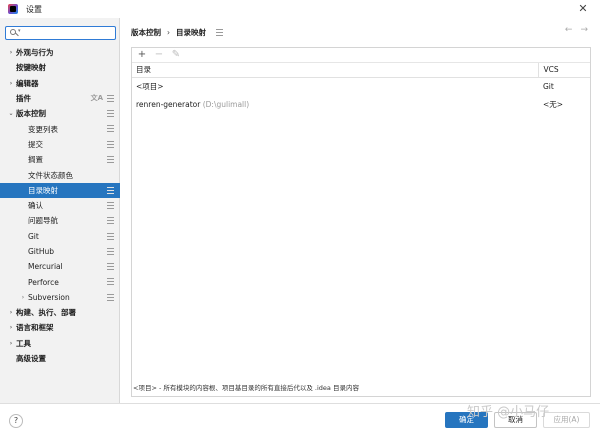 This screenshot has width=600, height=435. What do you see at coordinates (34, 9) in the screenshot?
I see `window-title: 设置` at bounding box center [34, 9].